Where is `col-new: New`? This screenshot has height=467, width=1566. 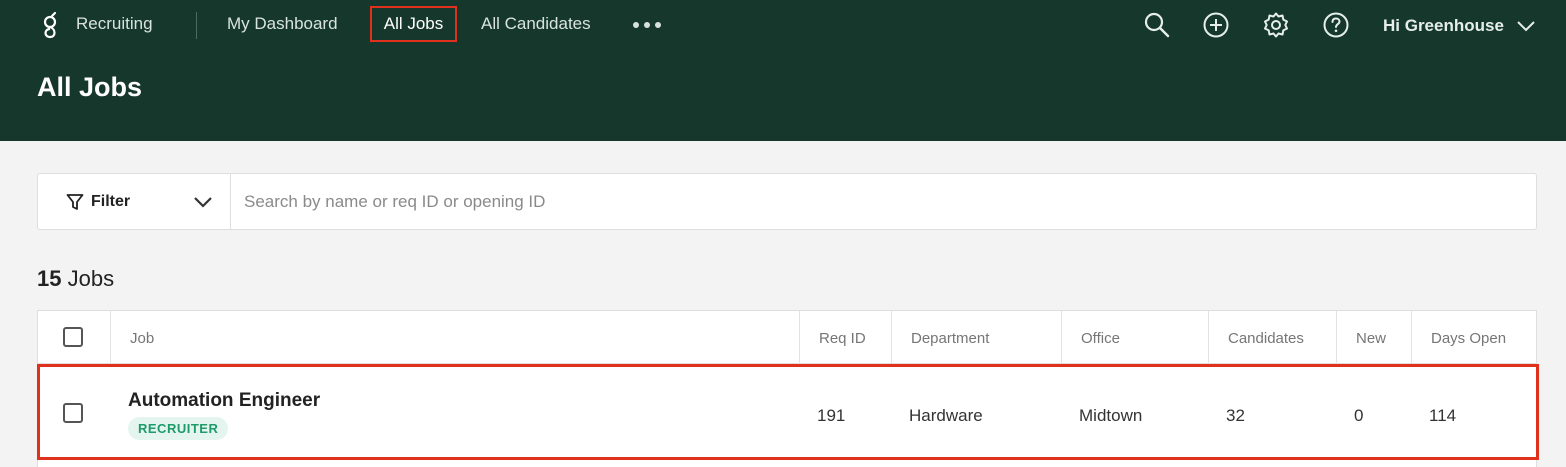 col-new: New is located at coordinates (1373, 337).